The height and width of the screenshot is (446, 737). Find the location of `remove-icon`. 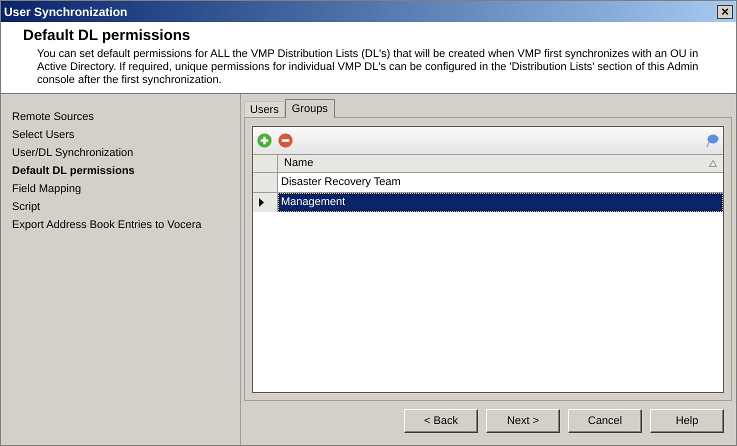

remove-icon is located at coordinates (285, 140).